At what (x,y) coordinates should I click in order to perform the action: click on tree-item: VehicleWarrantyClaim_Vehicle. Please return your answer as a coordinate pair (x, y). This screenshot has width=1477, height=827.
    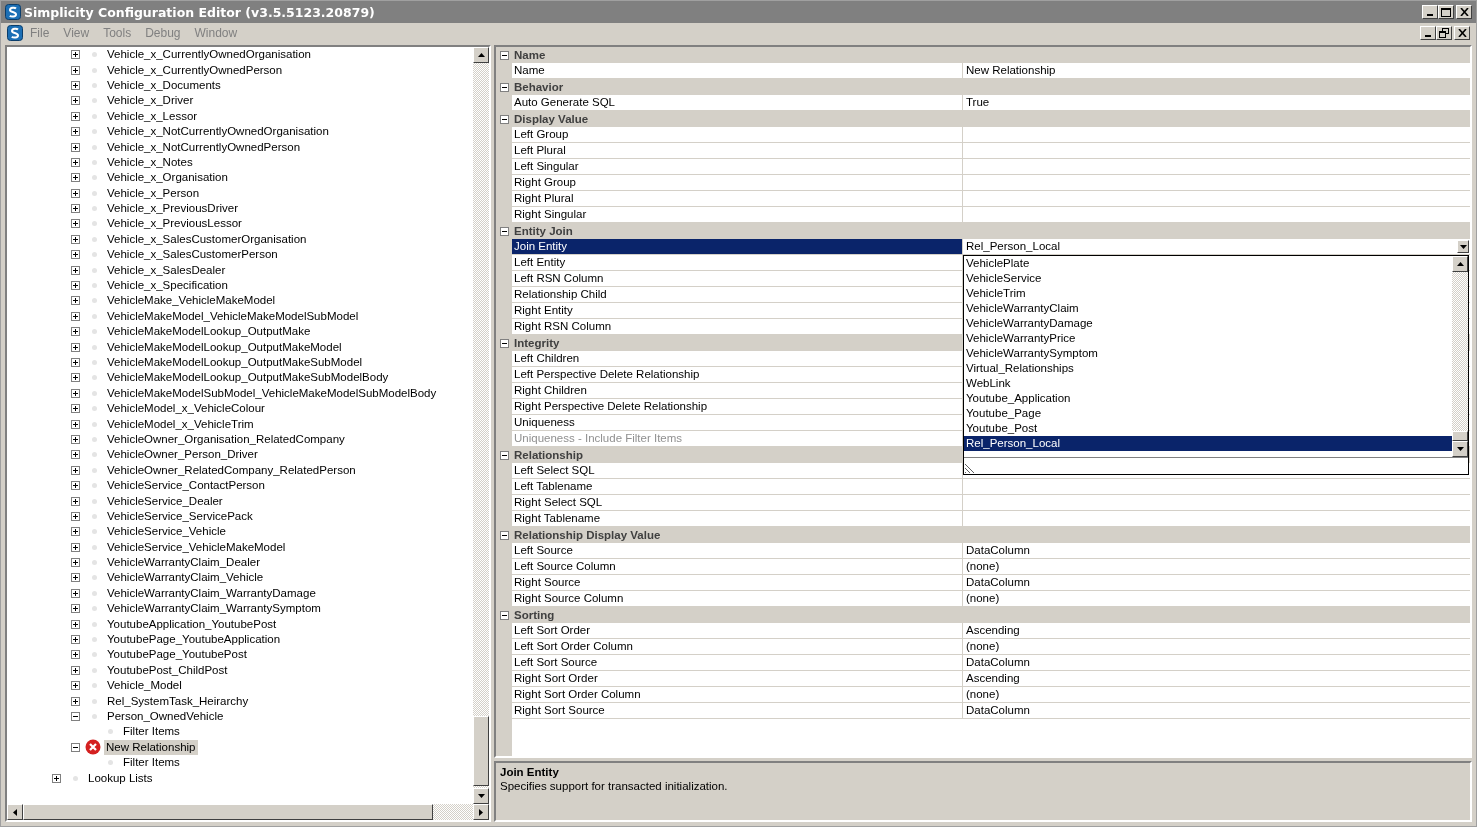
    Looking at the image, I should click on (185, 578).